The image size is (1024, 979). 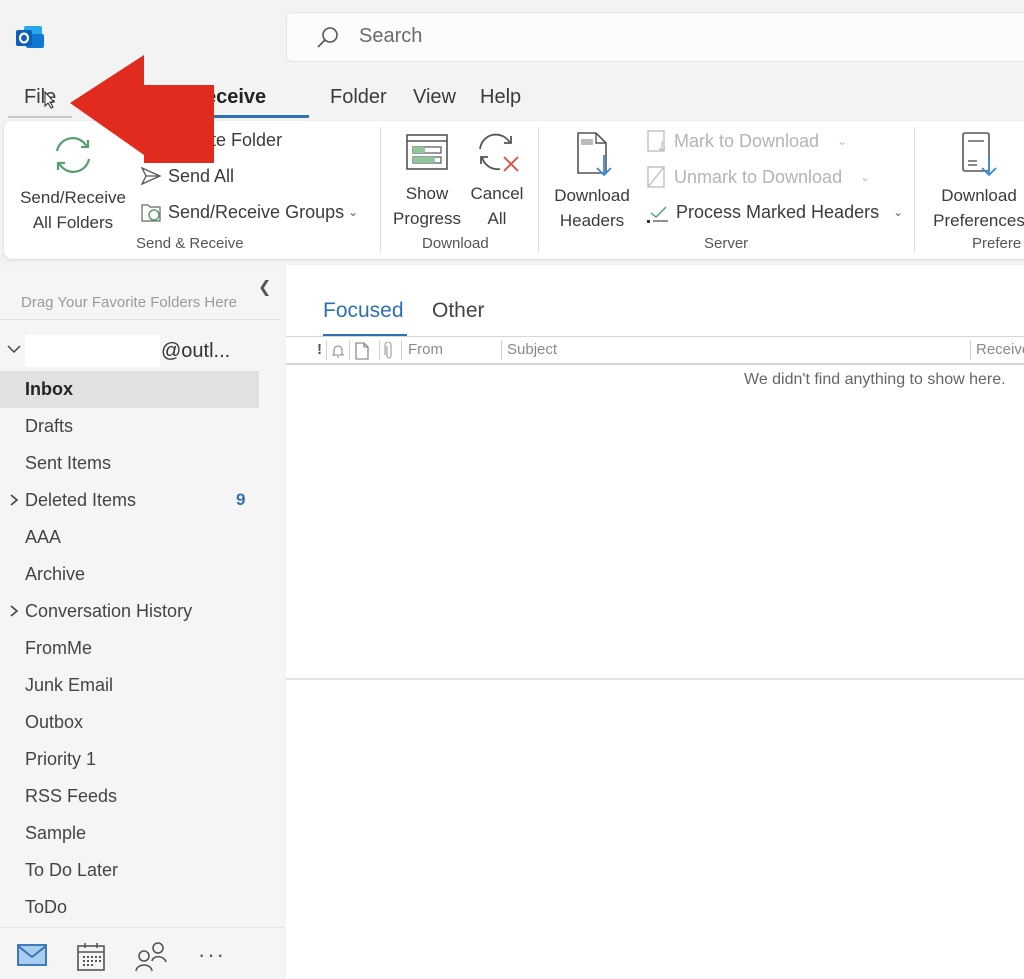 What do you see at coordinates (54, 722) in the screenshot?
I see `folder-name: Outbox` at bounding box center [54, 722].